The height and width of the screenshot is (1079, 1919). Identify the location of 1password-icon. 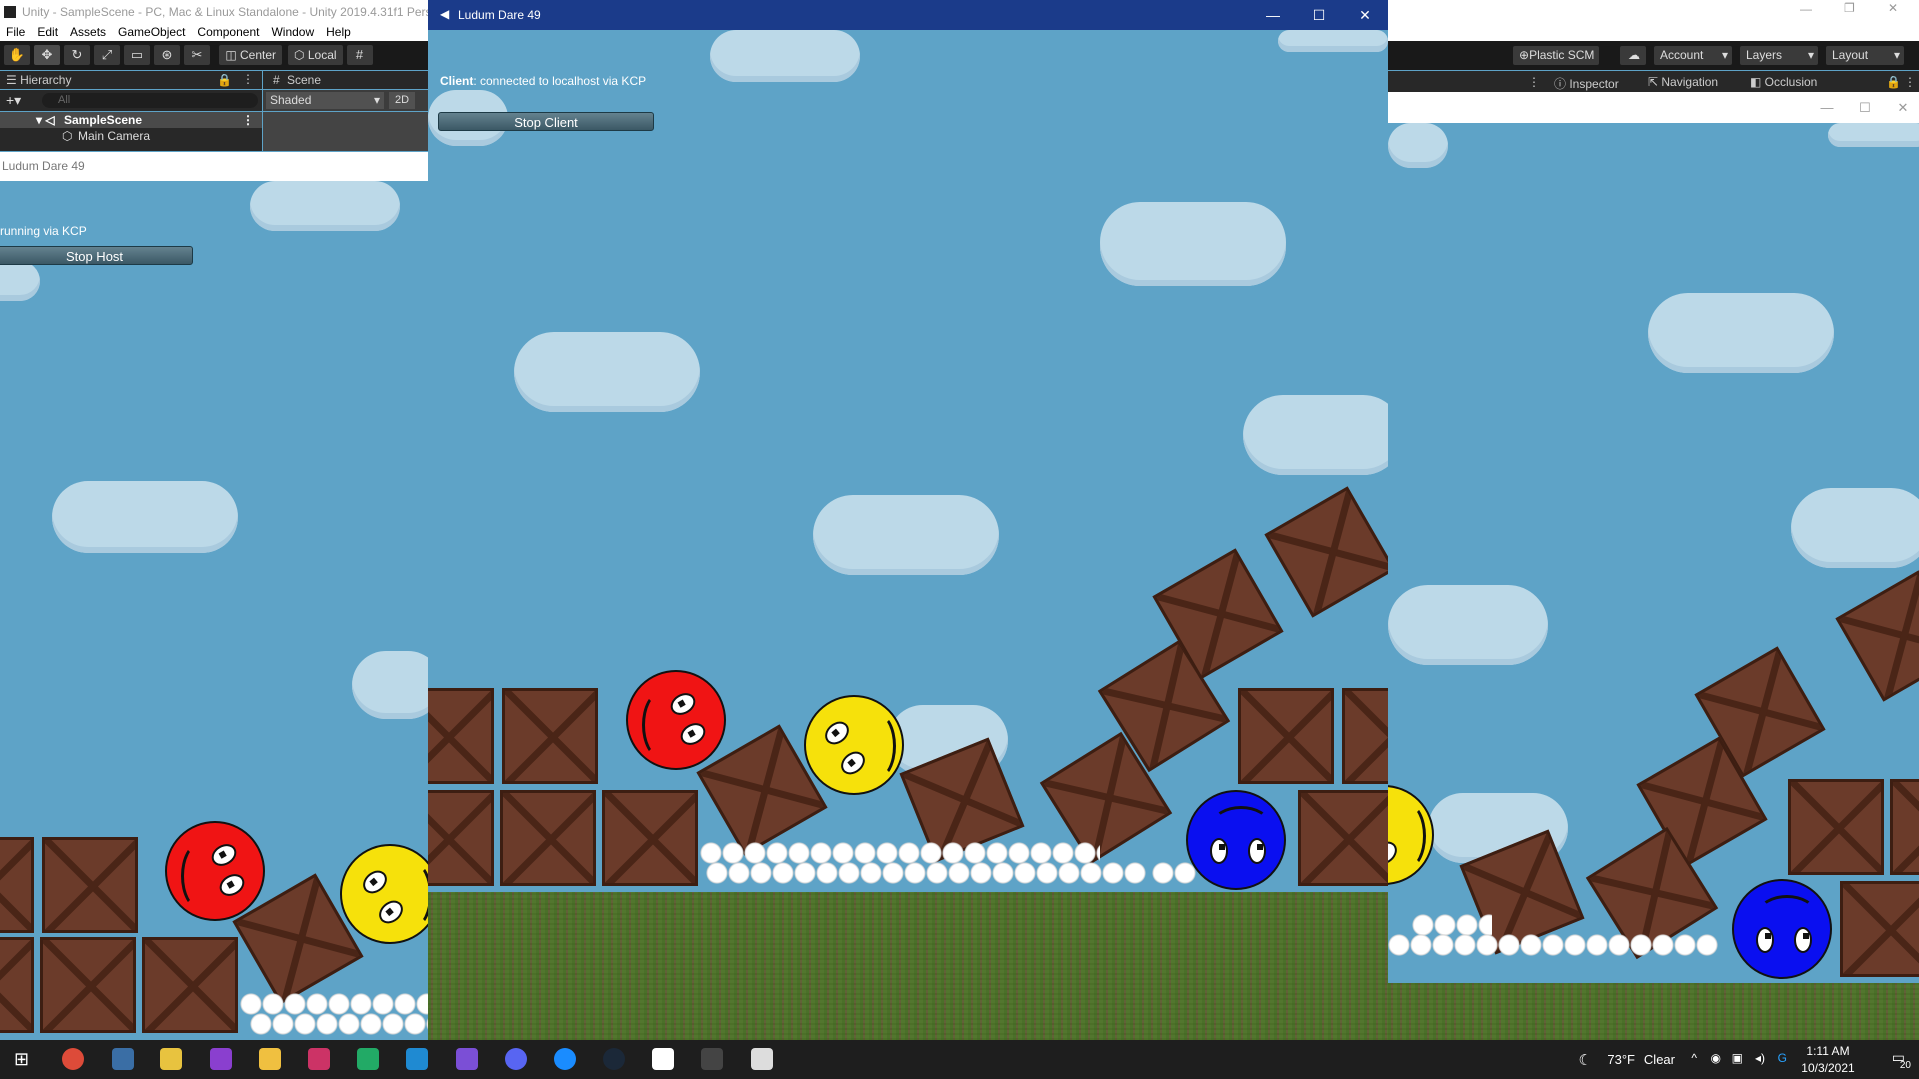
(565, 1059).